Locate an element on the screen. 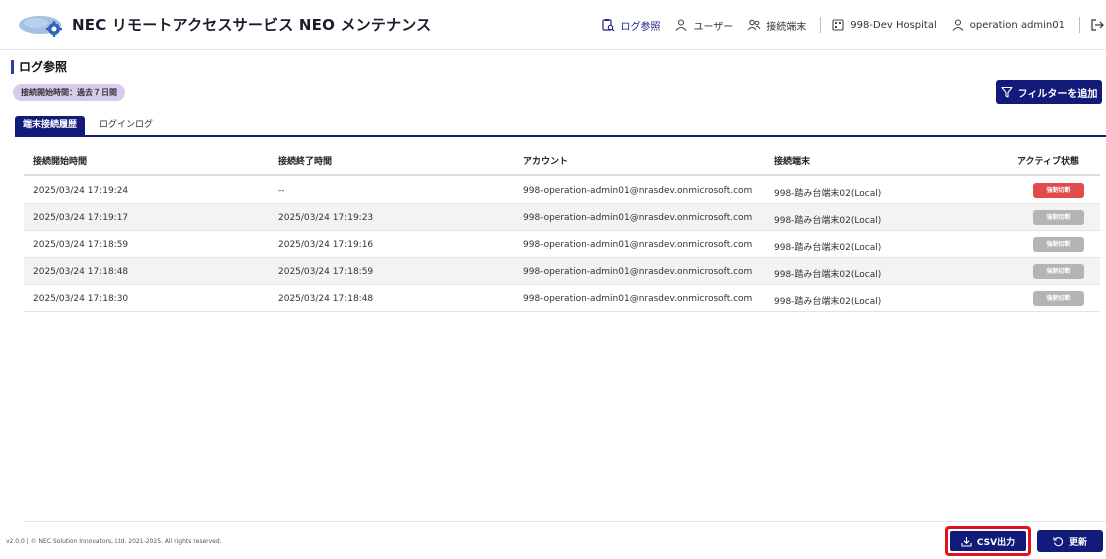  nav-devices-label: 接続端末 is located at coordinates (786, 27).